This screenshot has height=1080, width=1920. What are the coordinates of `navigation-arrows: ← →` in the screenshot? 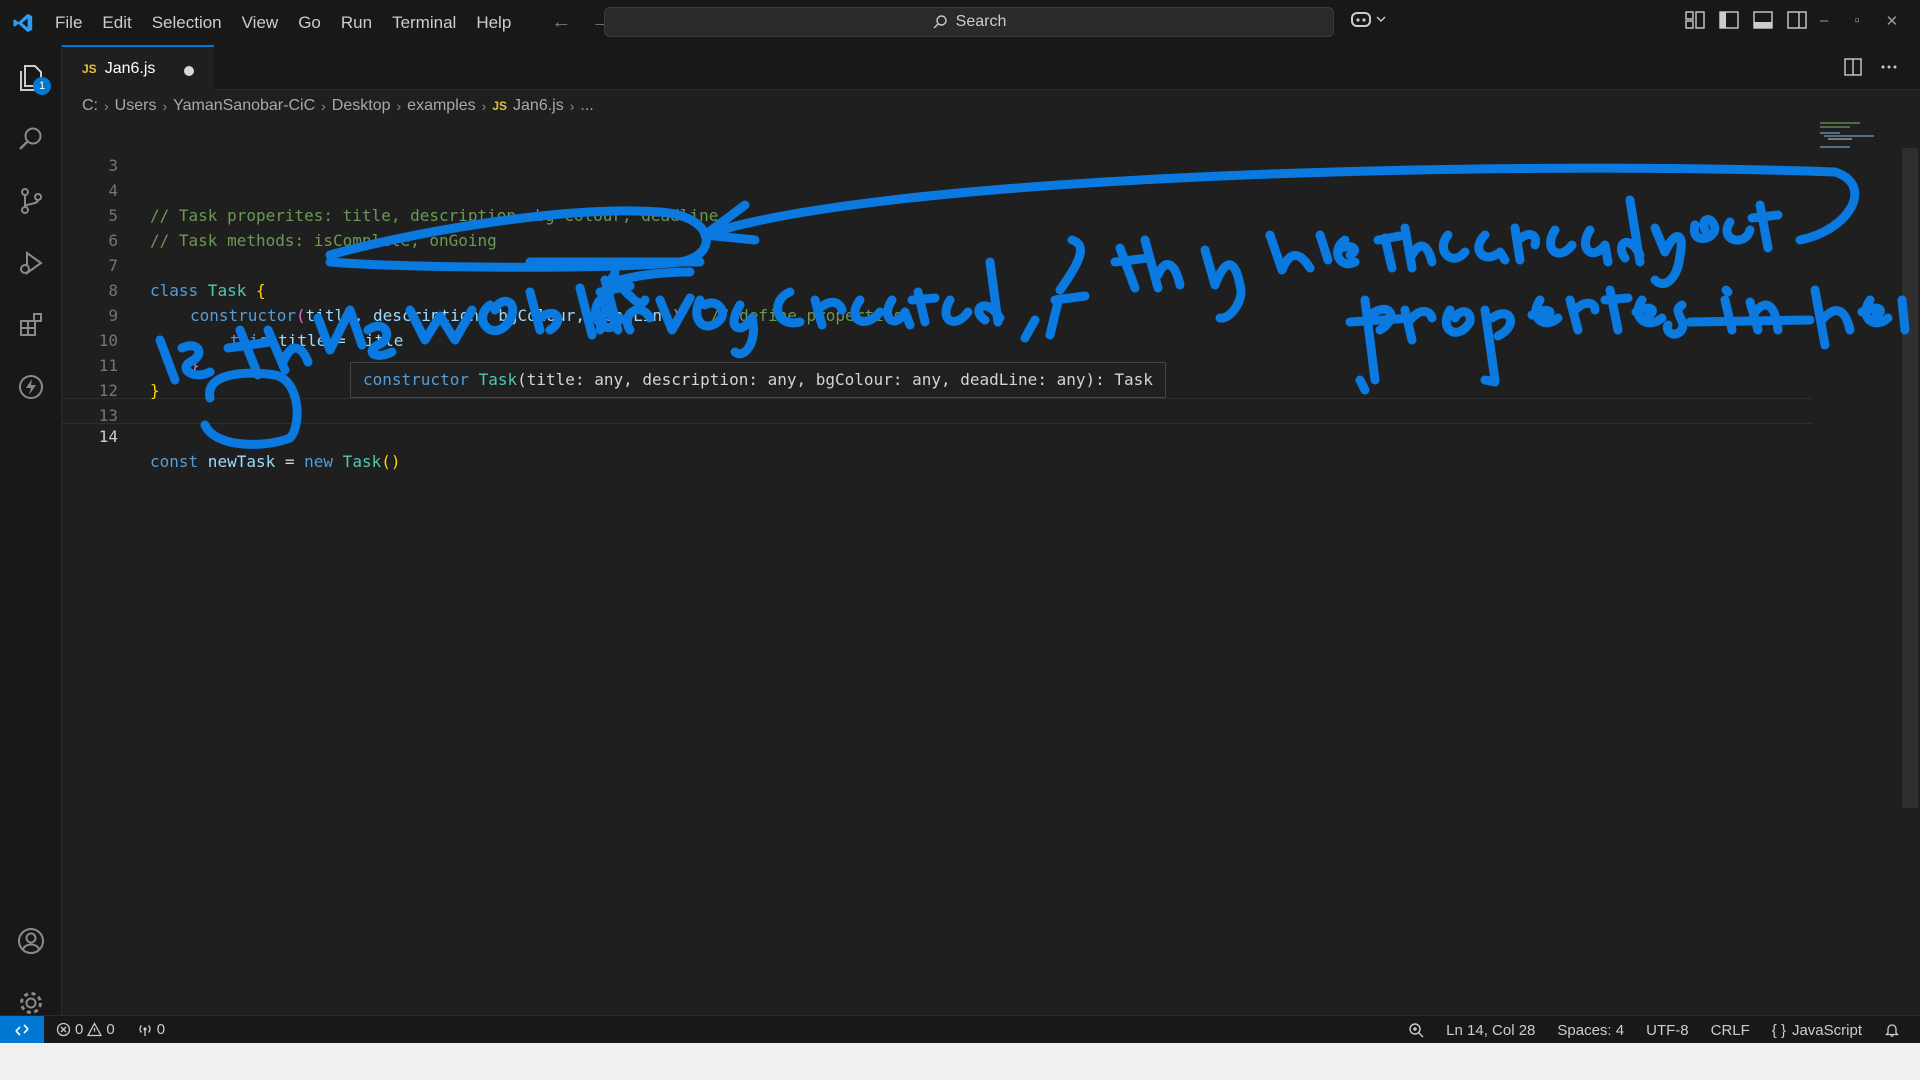 It's located at (581, 22).